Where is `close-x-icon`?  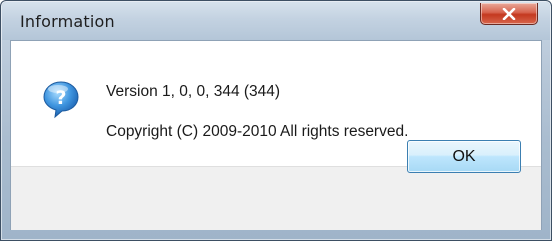
close-x-icon is located at coordinates (509, 13).